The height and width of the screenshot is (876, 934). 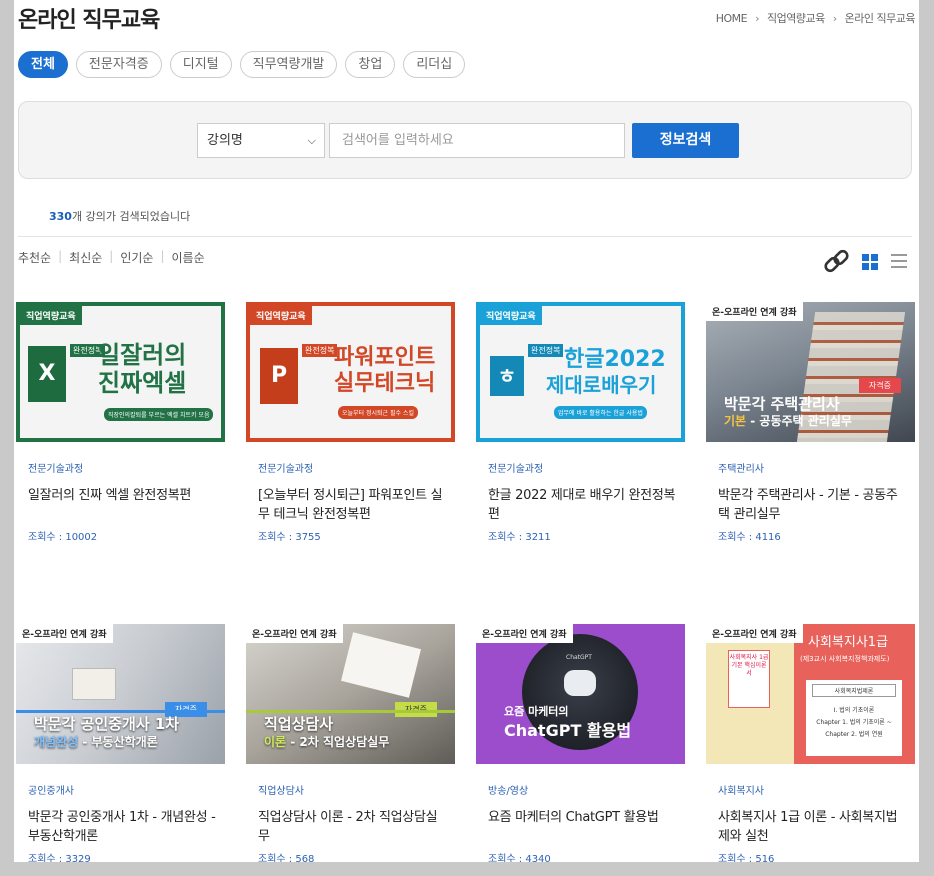 I want to click on tab-leadership: 리더십, so click(x=434, y=64).